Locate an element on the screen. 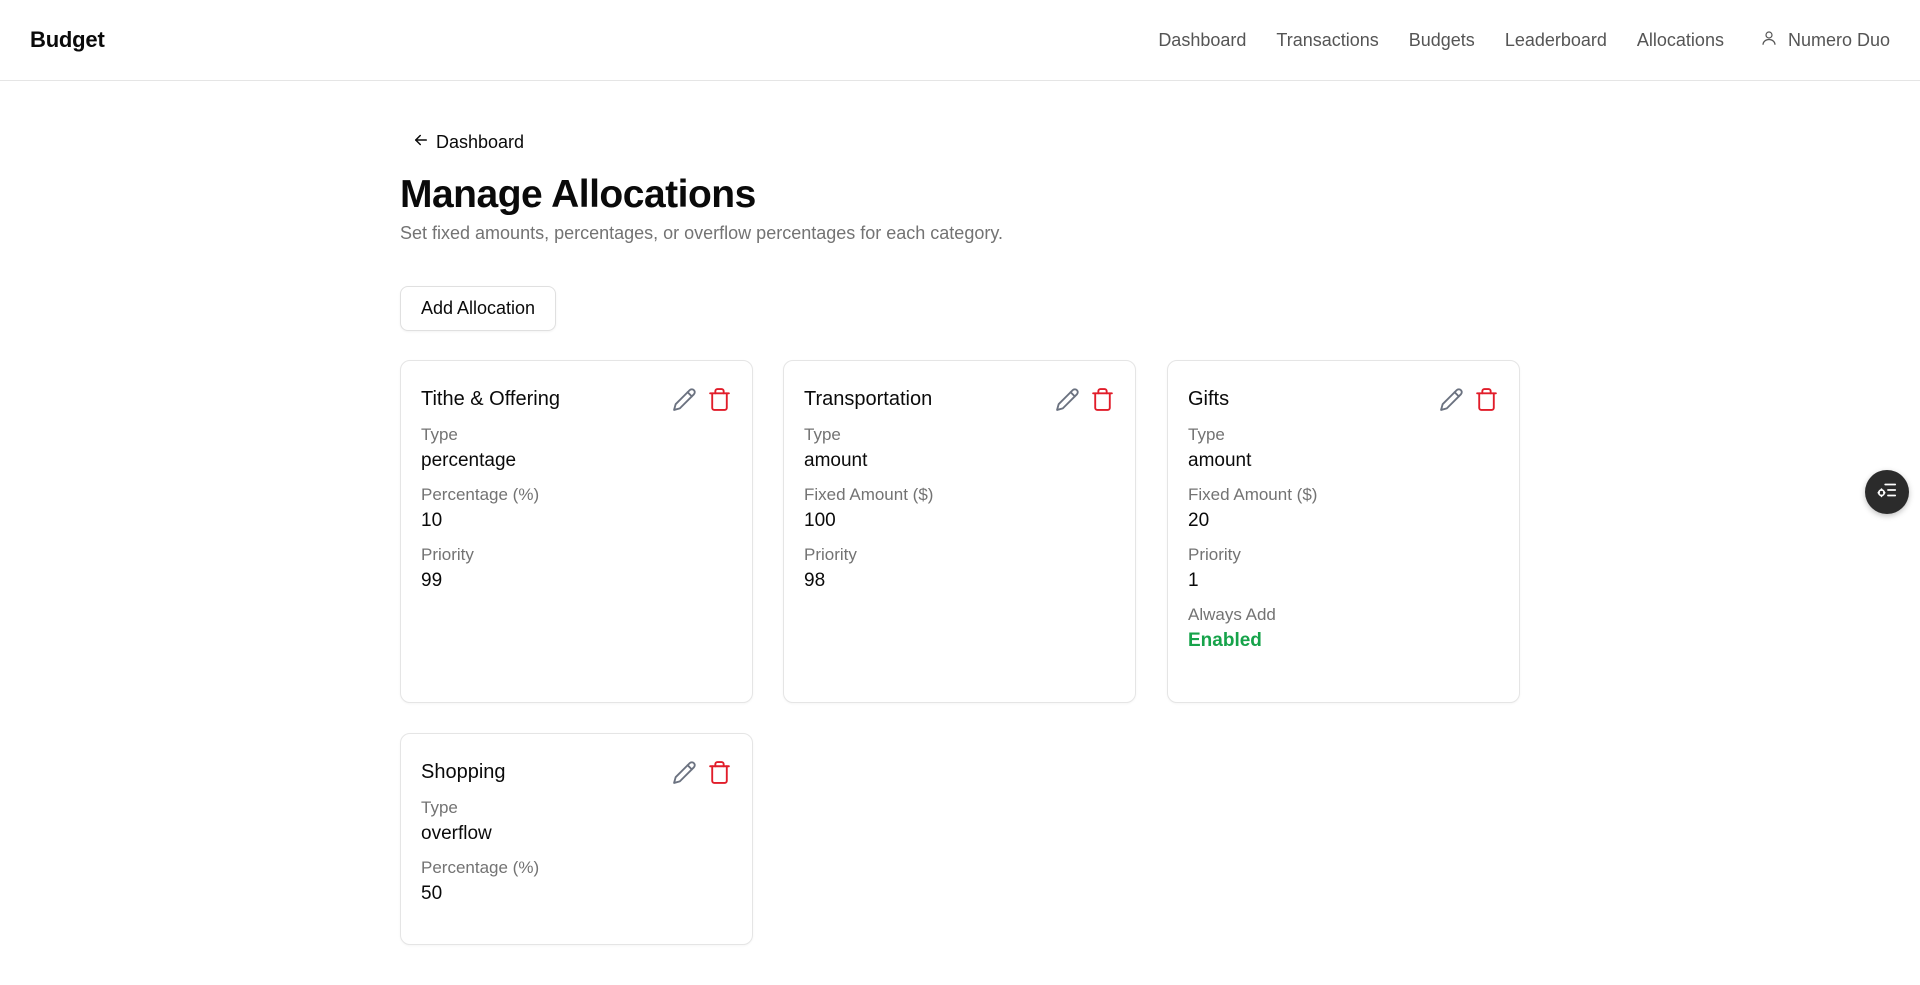  back-link: Dashboard is located at coordinates (468, 142).